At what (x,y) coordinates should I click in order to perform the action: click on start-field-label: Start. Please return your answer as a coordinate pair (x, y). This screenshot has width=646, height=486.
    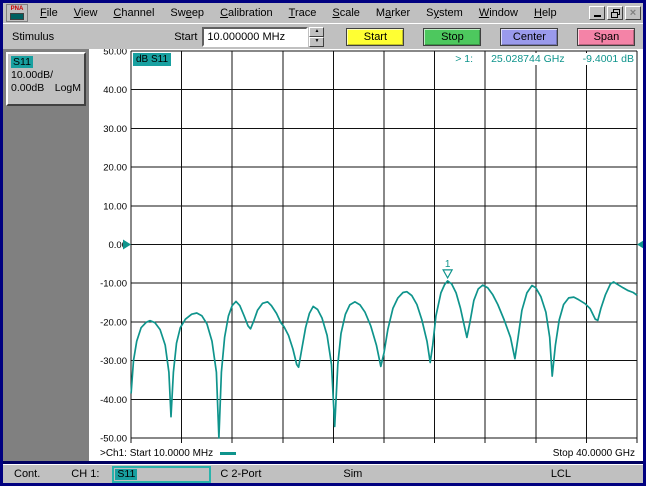
    Looking at the image, I should click on (186, 36).